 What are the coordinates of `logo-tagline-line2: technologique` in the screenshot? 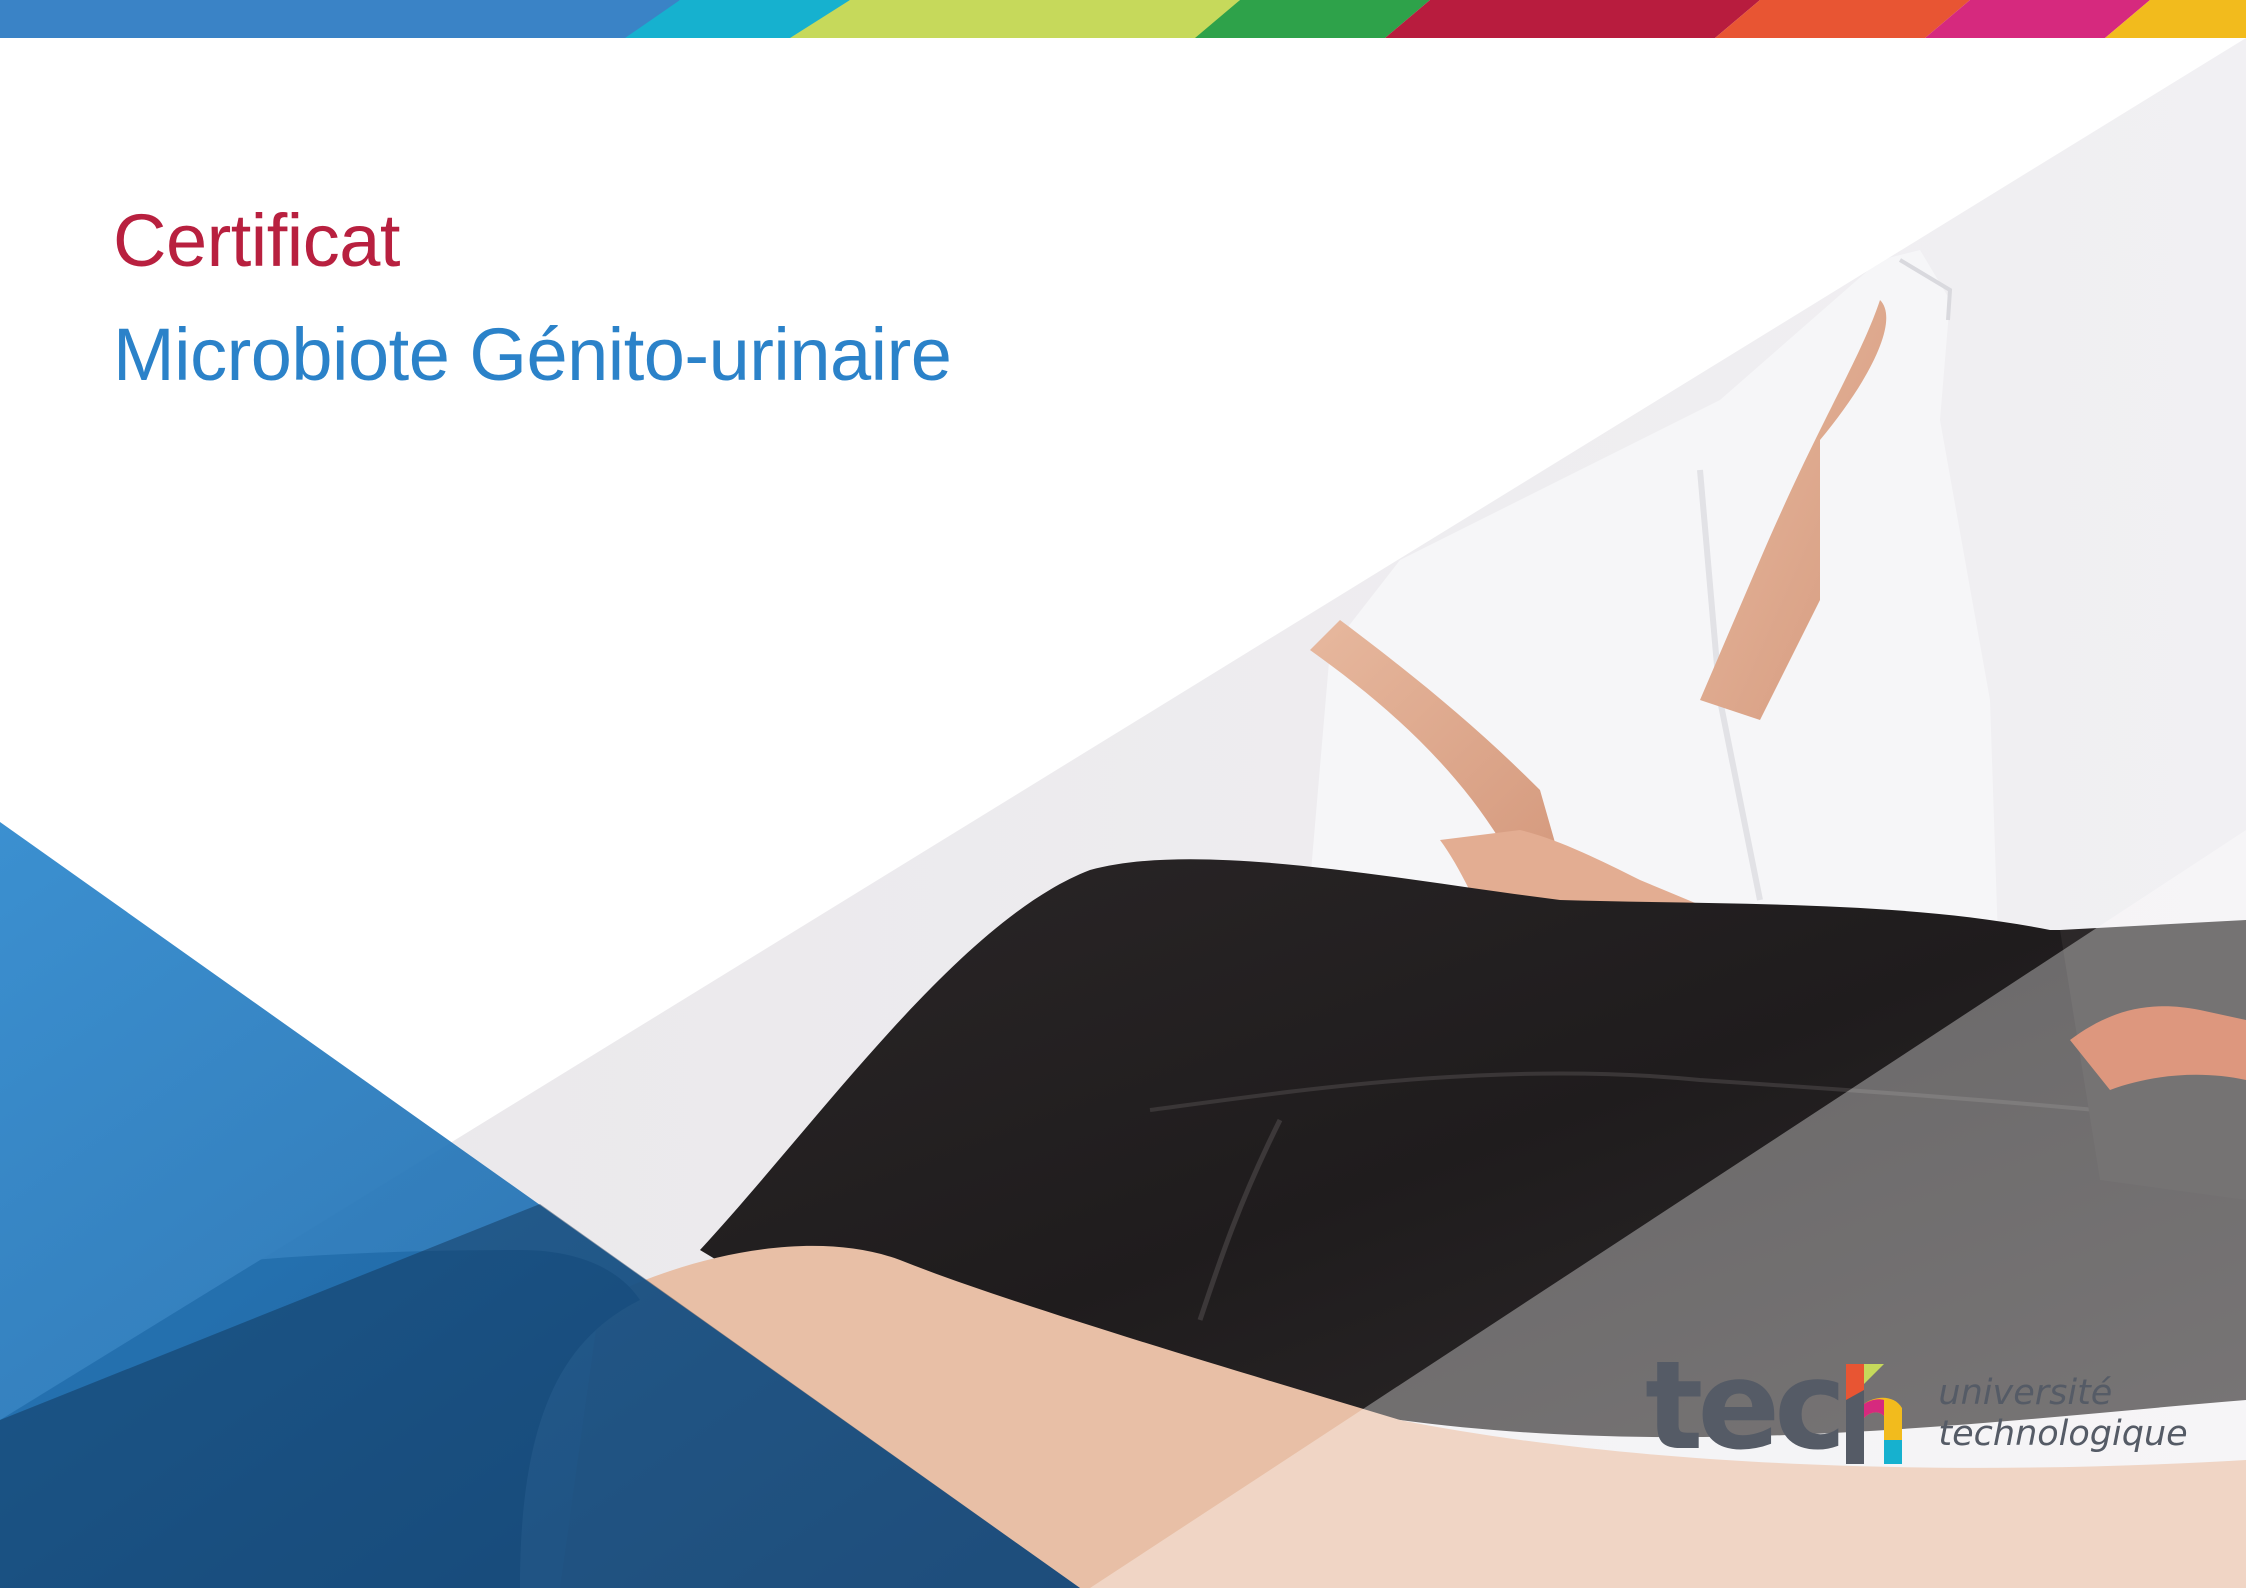 It's located at (2063, 1434).